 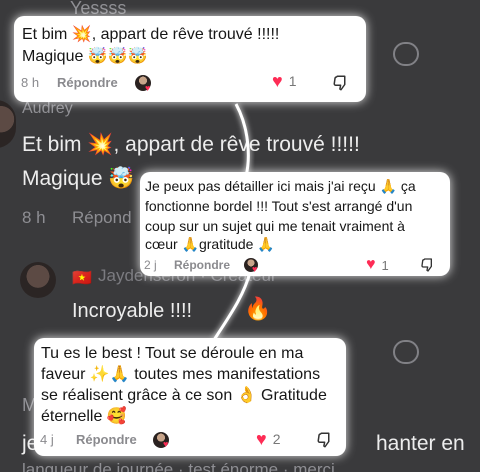 What do you see at coordinates (148, 88) in the screenshot?
I see `creator-heart-icon: ♥` at bounding box center [148, 88].